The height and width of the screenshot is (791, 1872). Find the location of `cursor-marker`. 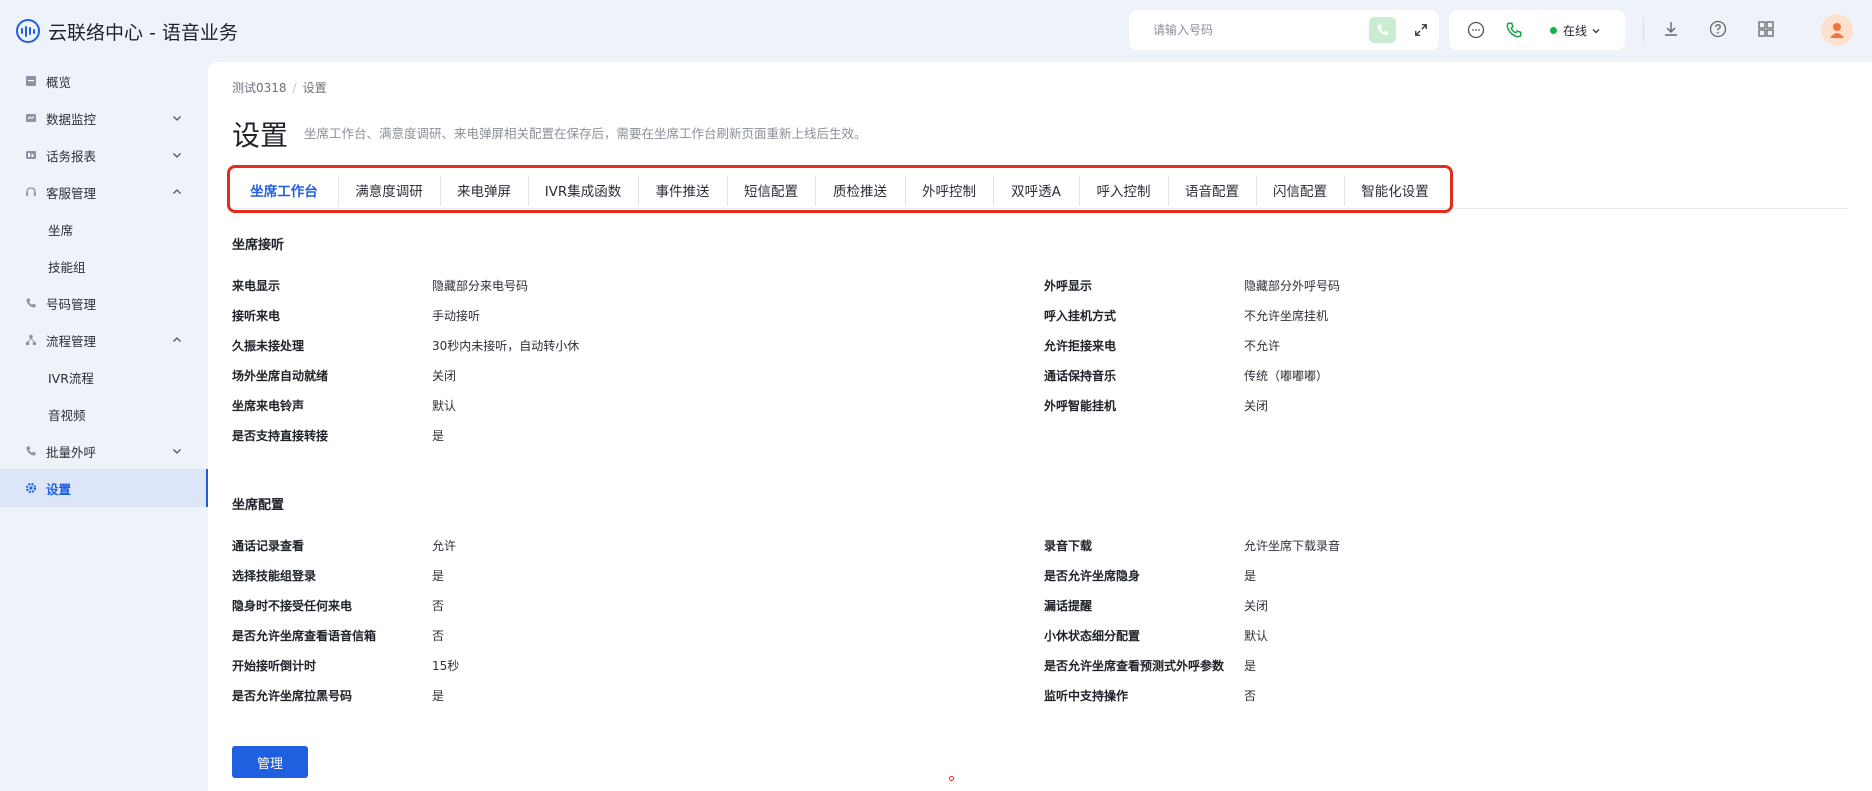

cursor-marker is located at coordinates (951, 778).